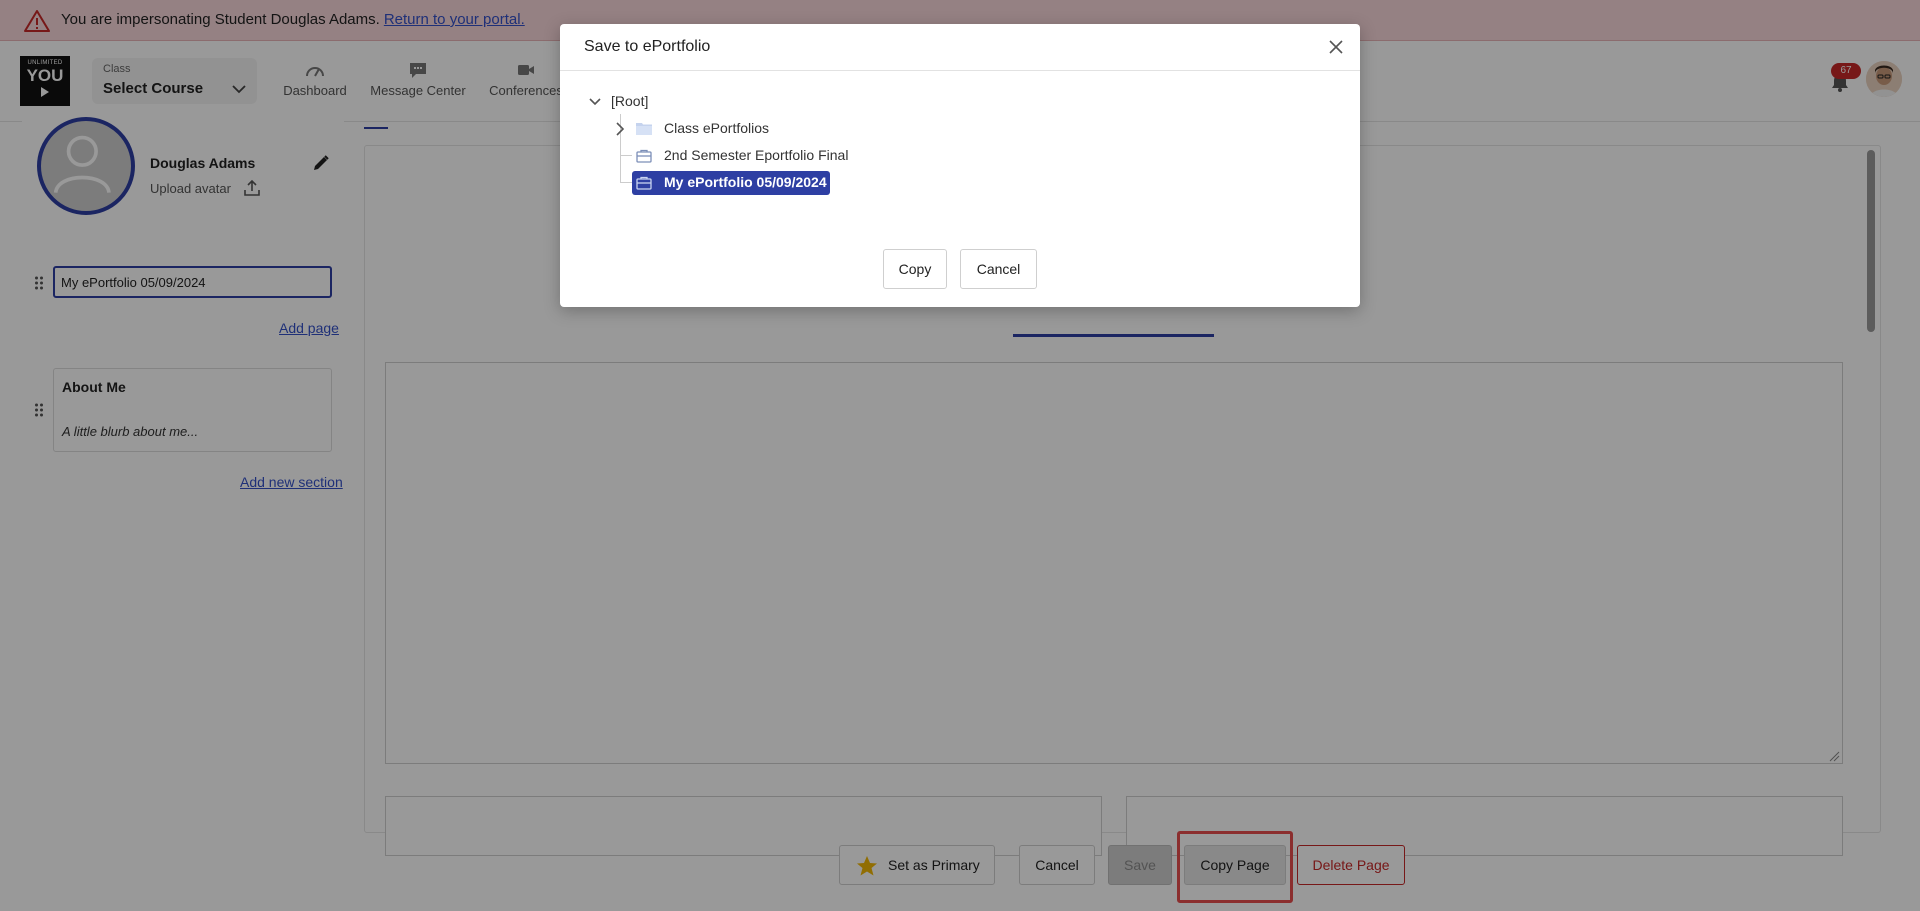 Image resolution: width=1920 pixels, height=911 pixels. I want to click on dialog-divider, so click(960, 70).